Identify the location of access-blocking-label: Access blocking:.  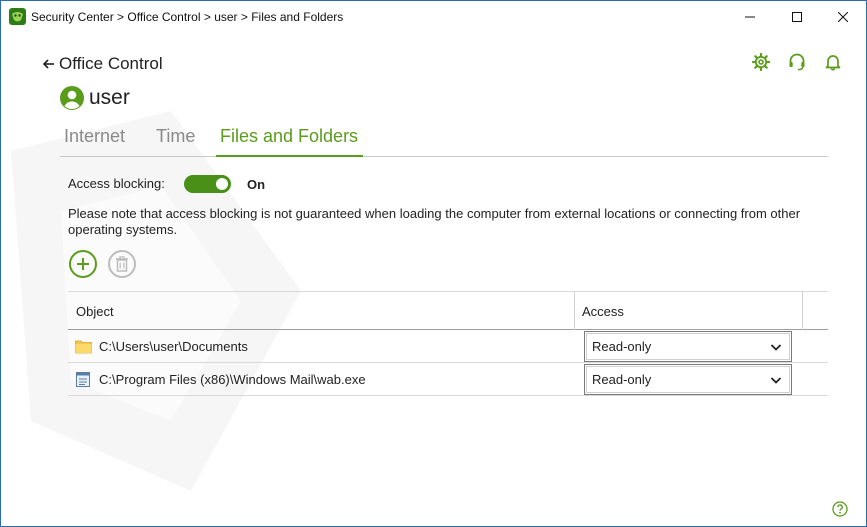
(116, 183).